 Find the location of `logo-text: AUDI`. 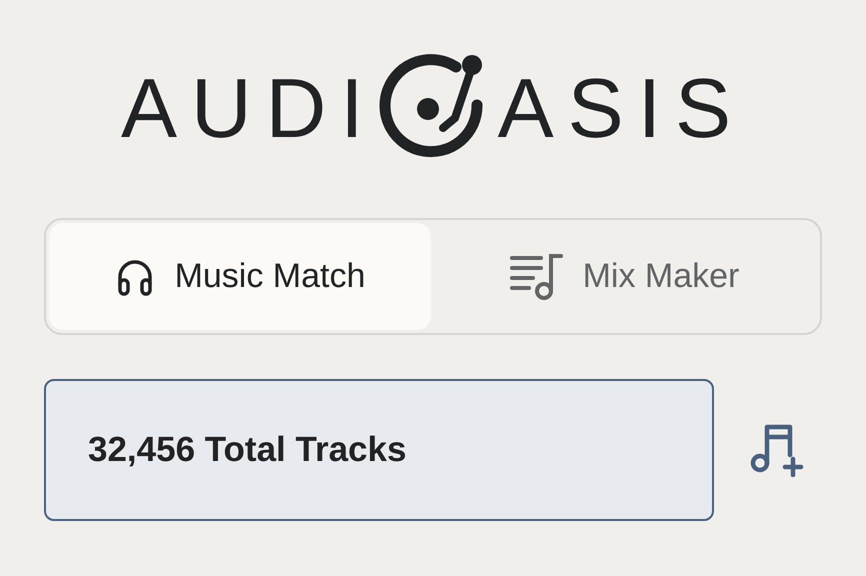

logo-text: AUDI is located at coordinates (249, 108).